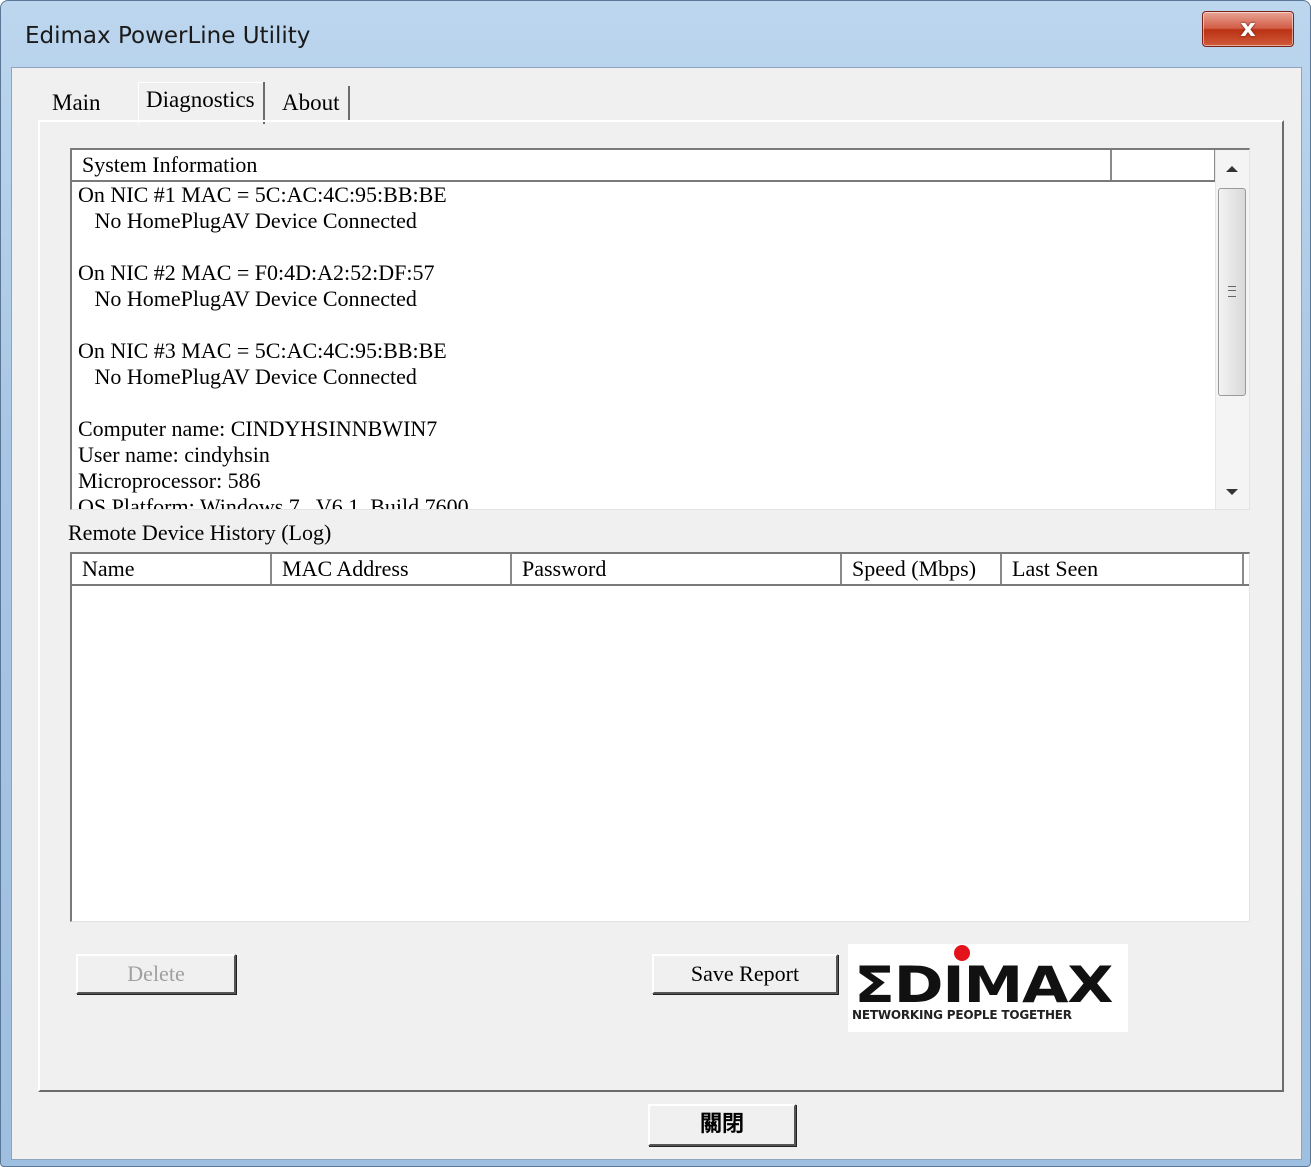 The width and height of the screenshot is (1311, 1167). I want to click on list-item: On NIC #1 MAC = 5C:AC:4C:95:BB:BE, so click(643, 195).